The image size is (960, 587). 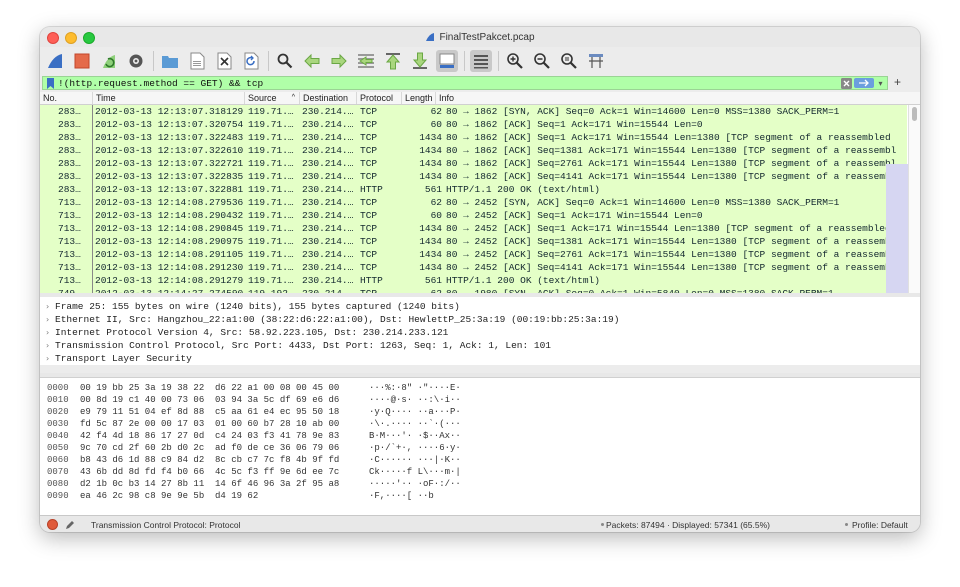 What do you see at coordinates (569, 61) in the screenshot?
I see `zoom-normal-button` at bounding box center [569, 61].